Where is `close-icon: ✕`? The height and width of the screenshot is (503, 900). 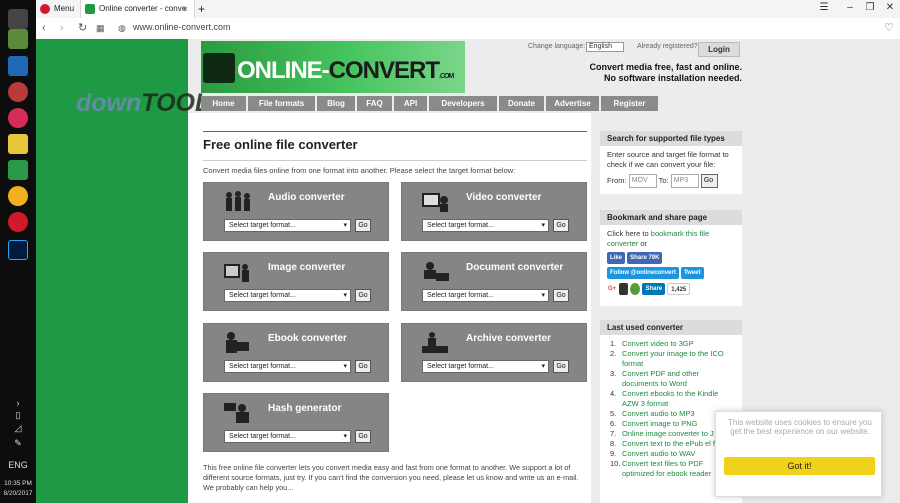 close-icon: ✕ is located at coordinates (890, 8).